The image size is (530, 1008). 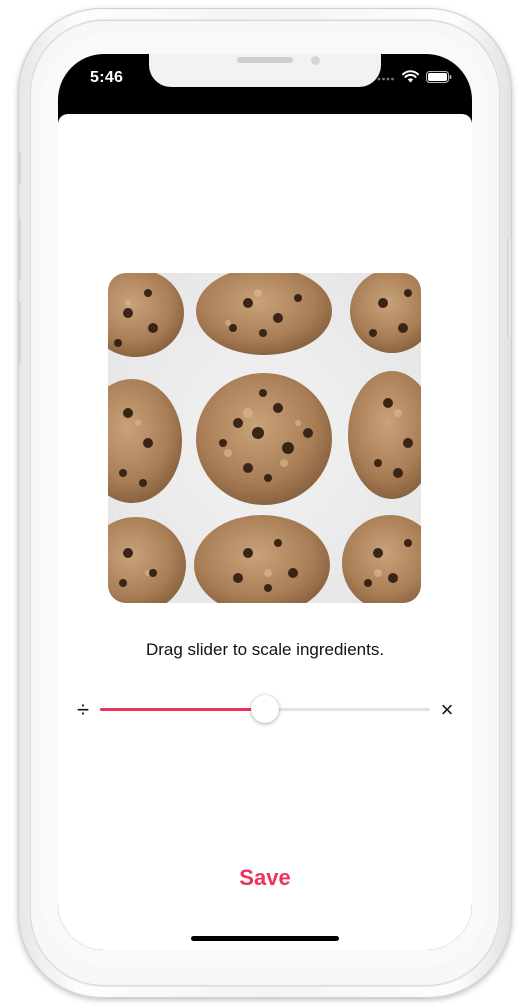 I want to click on slider-thumb, so click(x=265, y=709).